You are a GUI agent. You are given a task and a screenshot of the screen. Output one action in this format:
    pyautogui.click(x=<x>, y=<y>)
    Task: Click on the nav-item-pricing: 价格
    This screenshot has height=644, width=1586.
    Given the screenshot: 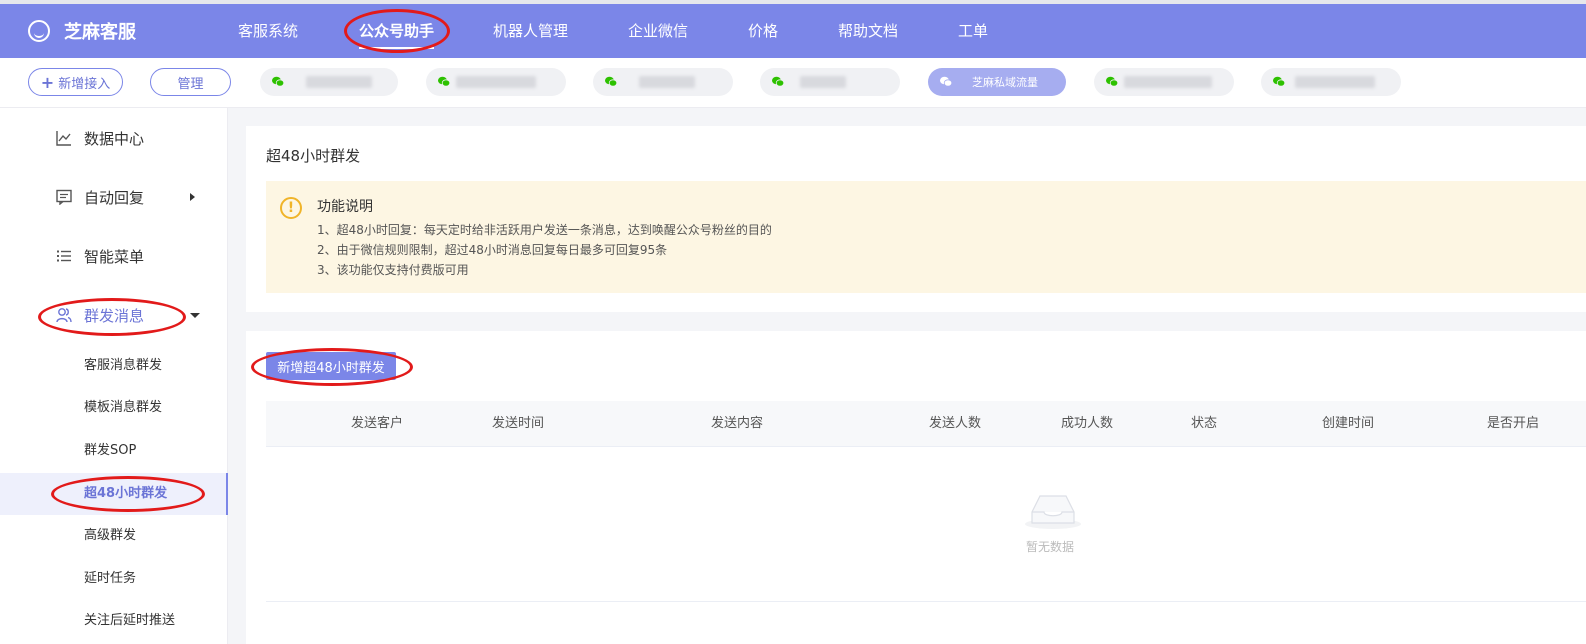 What is the action you would take?
    pyautogui.click(x=763, y=31)
    